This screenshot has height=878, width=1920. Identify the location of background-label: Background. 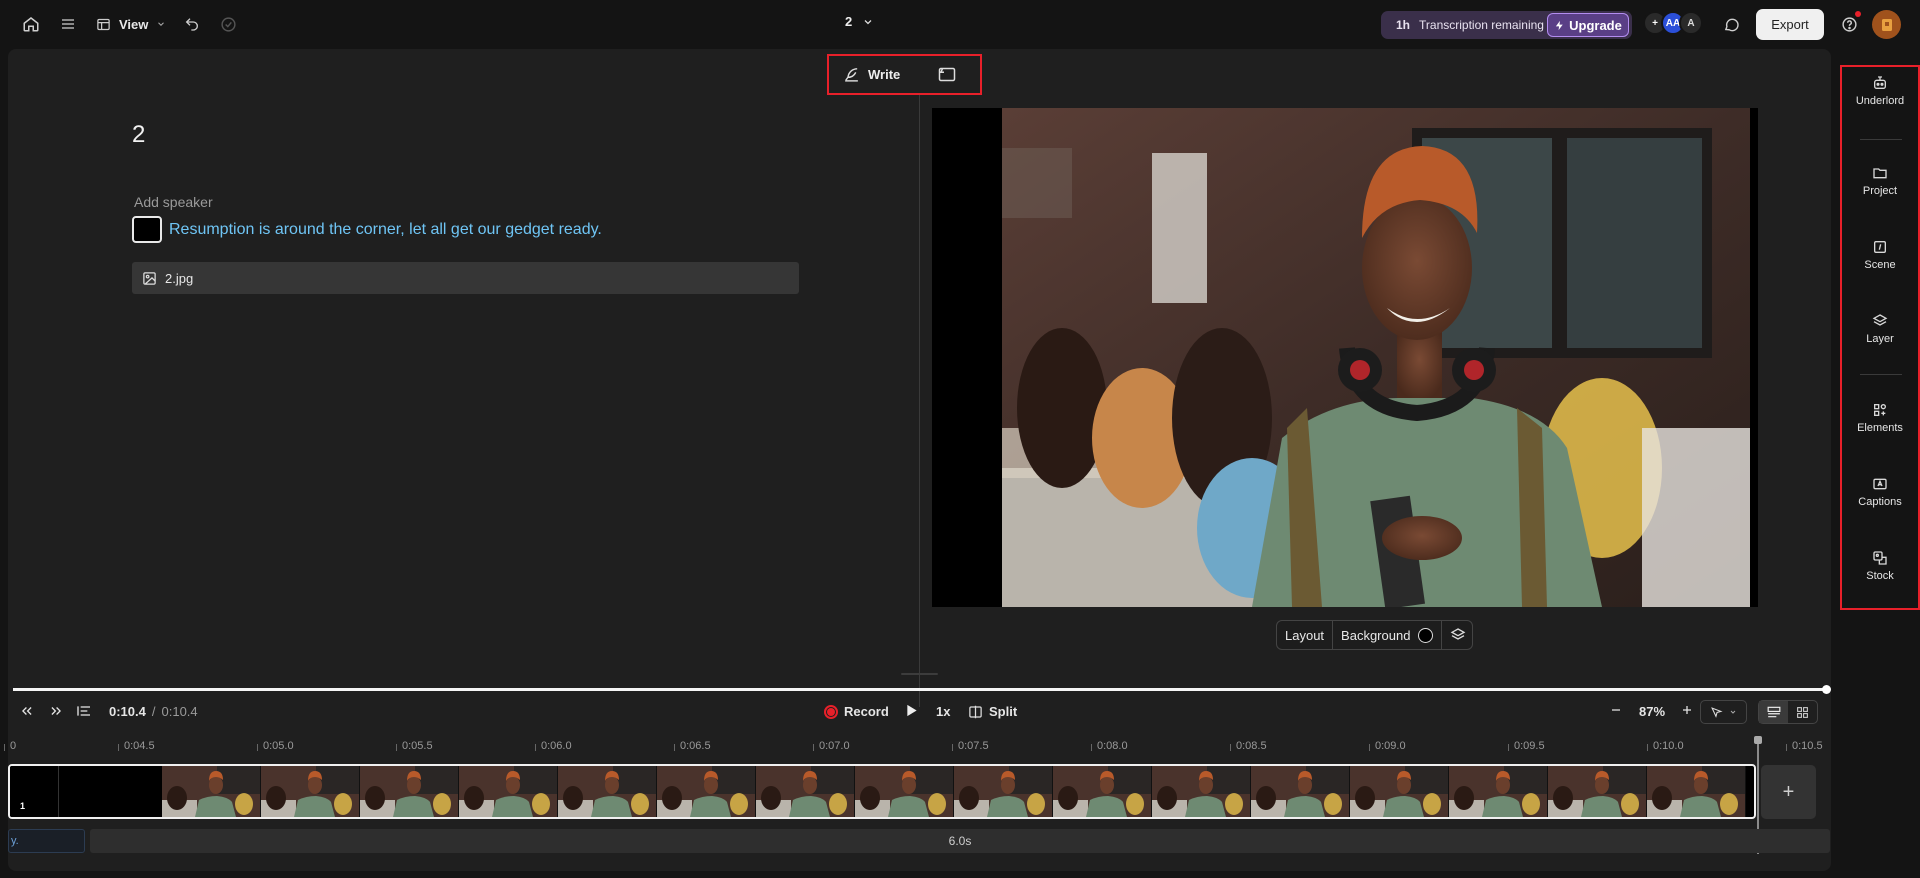
(1376, 635).